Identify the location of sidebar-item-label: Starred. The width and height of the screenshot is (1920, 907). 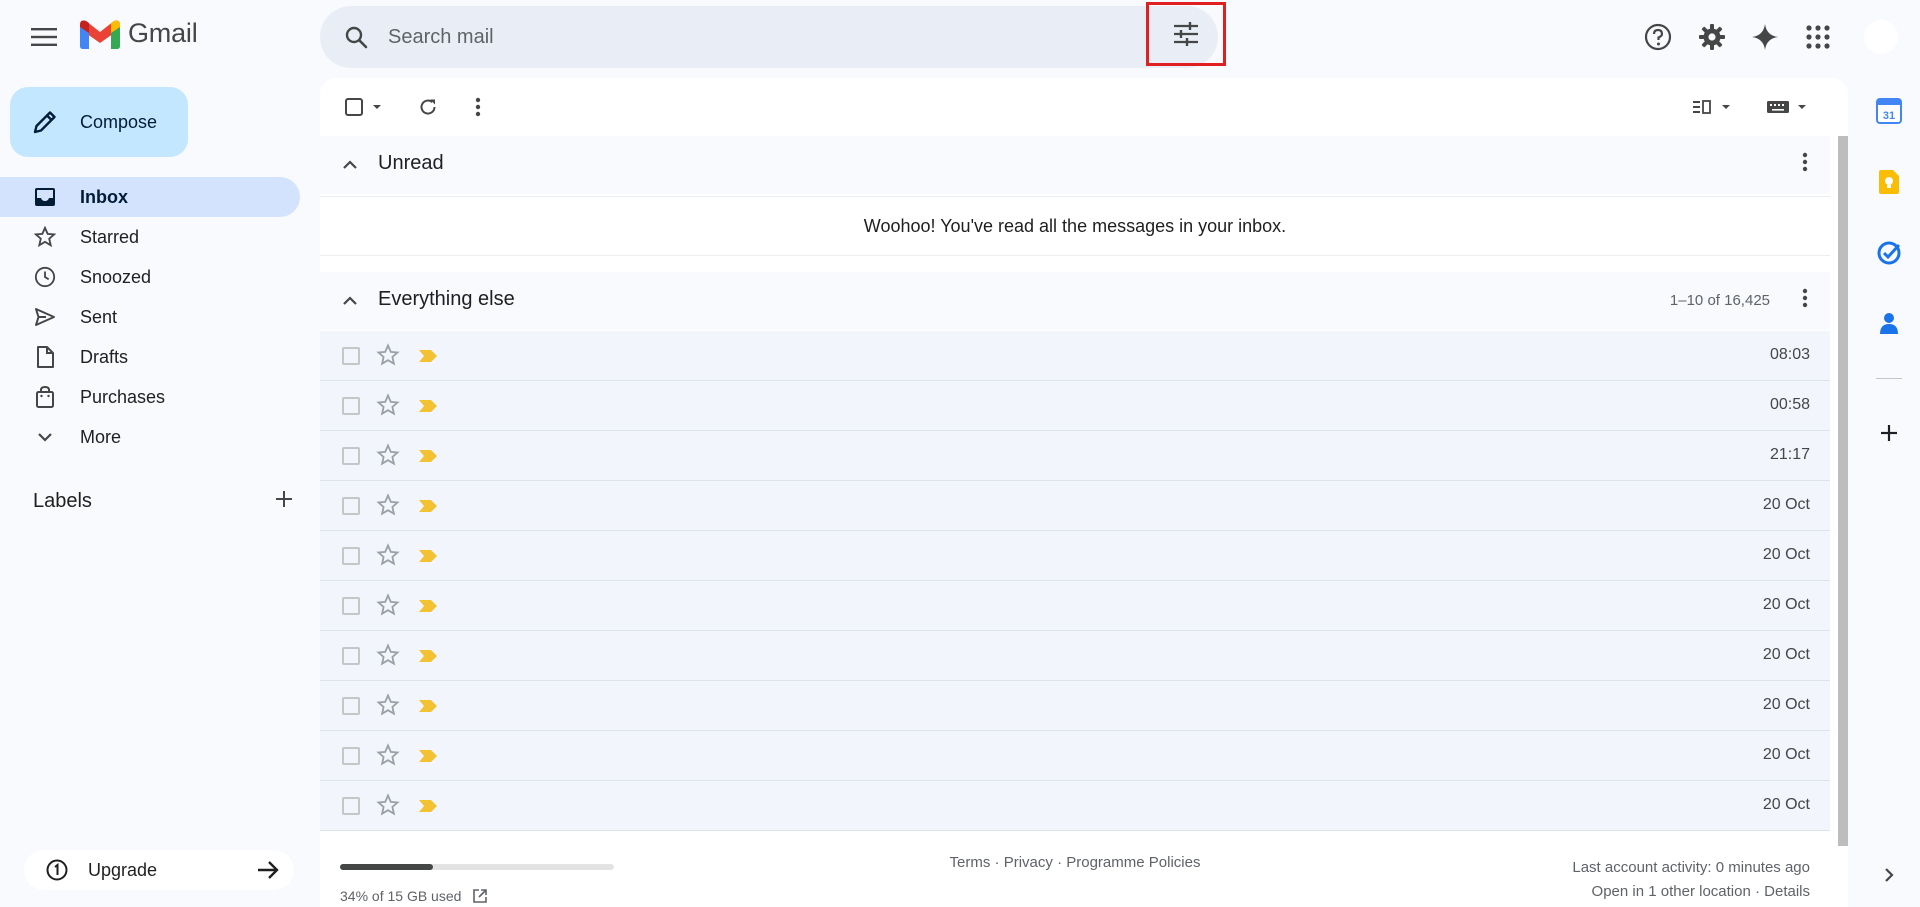
(110, 236).